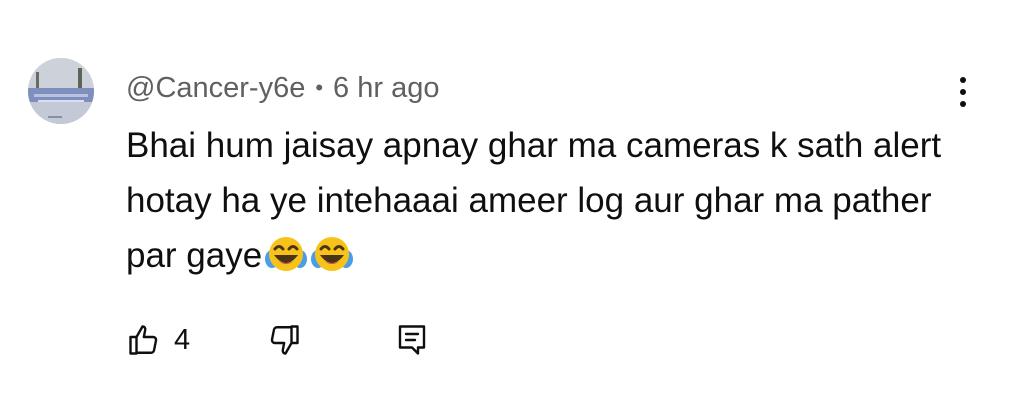 This screenshot has width=1024, height=403. I want to click on like-count: 4, so click(182, 339).